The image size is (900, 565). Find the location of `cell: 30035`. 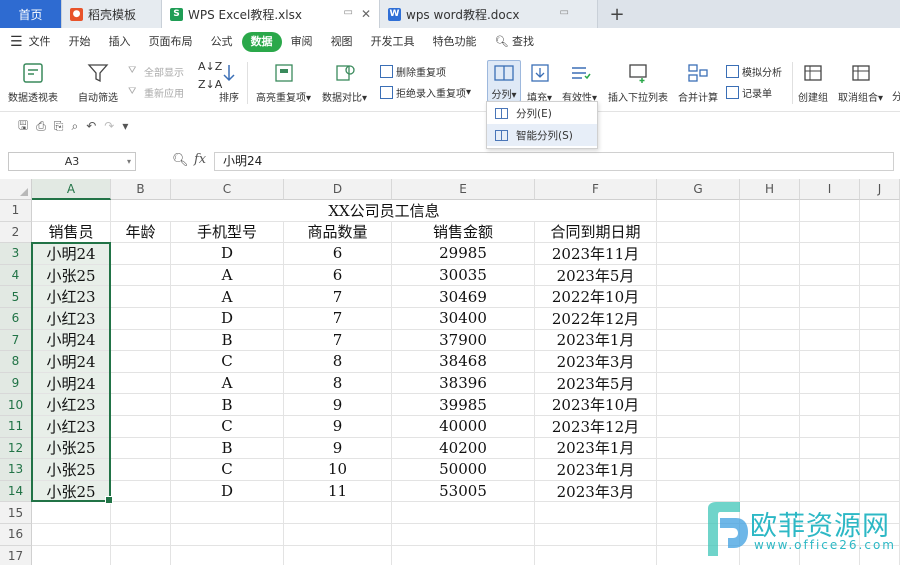

cell: 30035 is located at coordinates (463, 275).